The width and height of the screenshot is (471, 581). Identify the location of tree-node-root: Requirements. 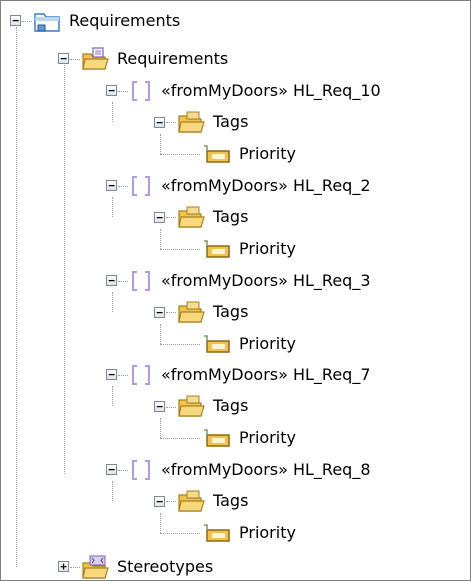
(106, 21).